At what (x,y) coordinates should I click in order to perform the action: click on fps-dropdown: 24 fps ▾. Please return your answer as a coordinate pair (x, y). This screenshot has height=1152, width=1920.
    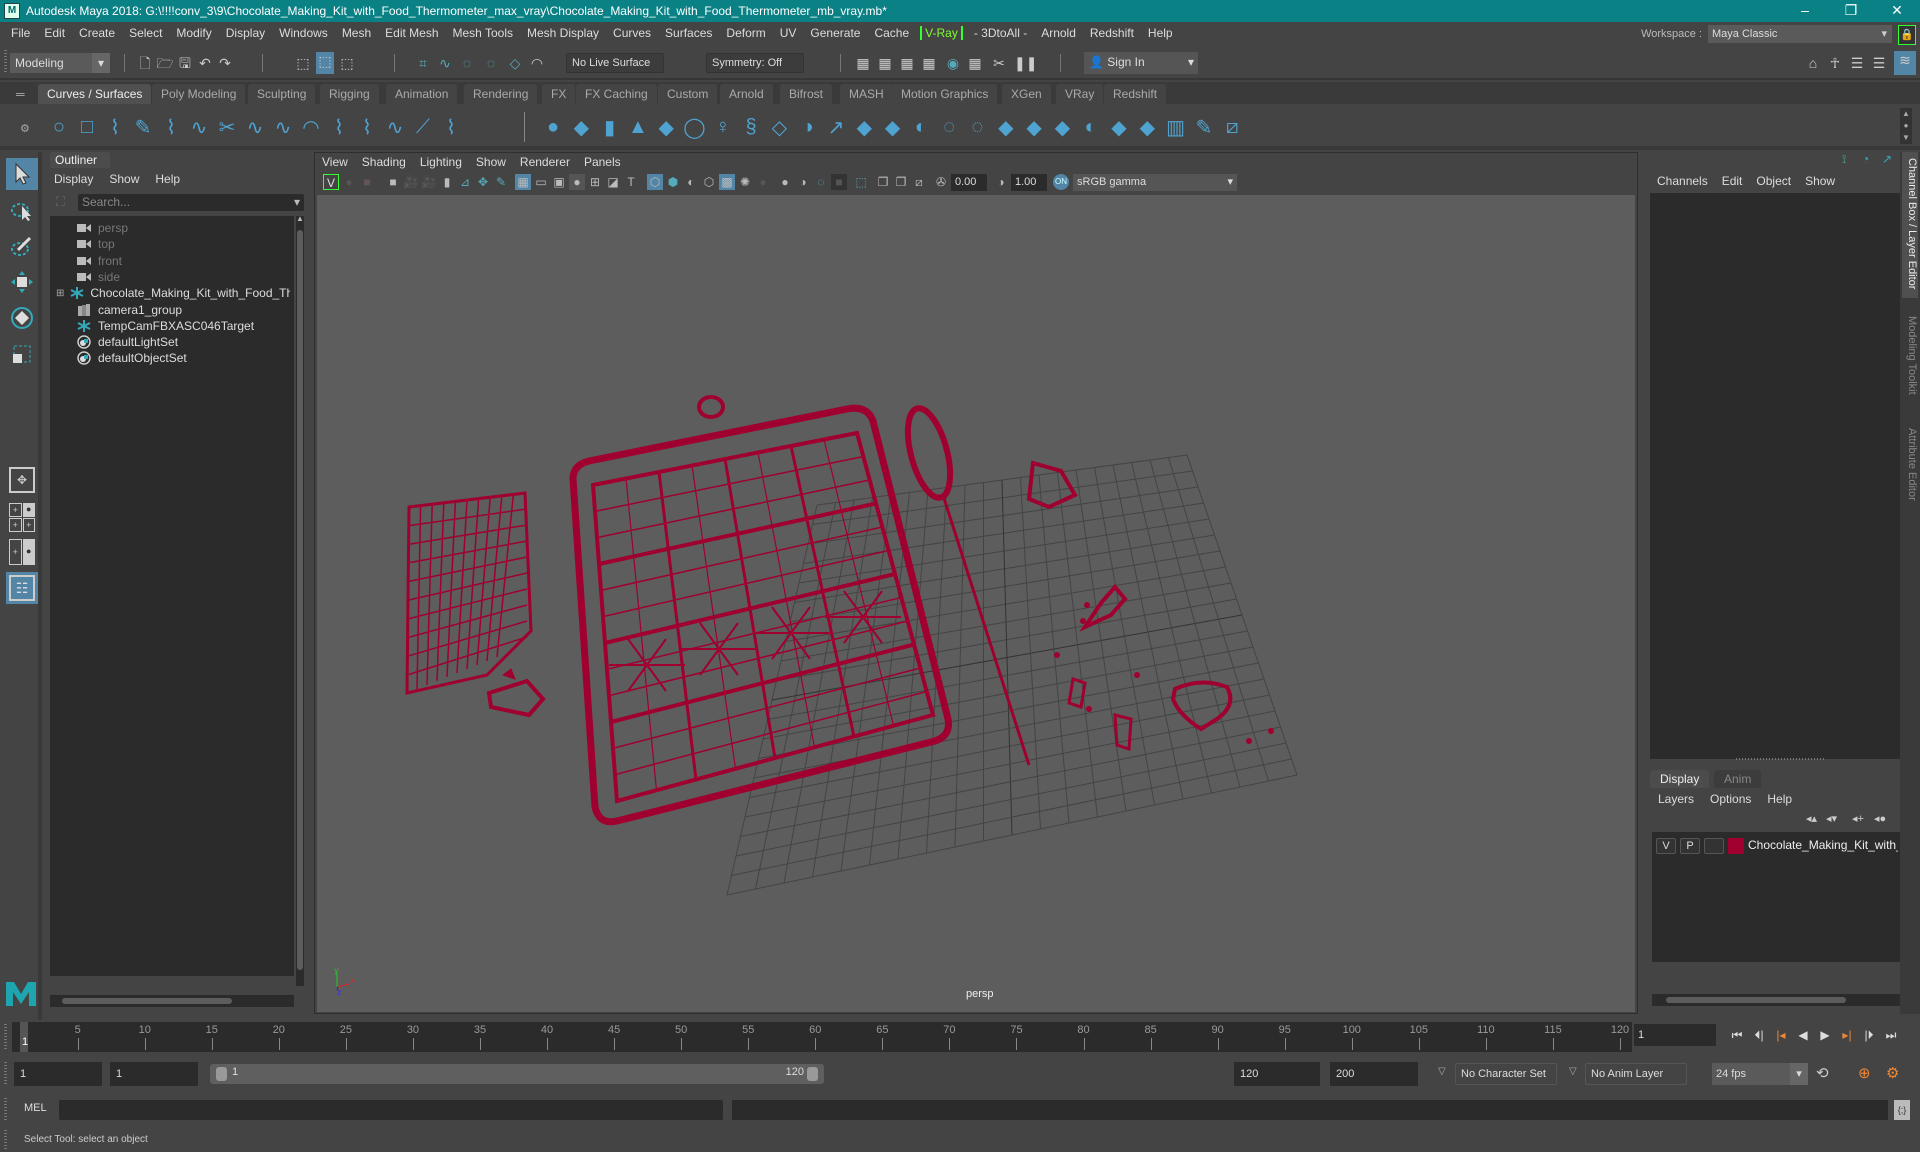
    Looking at the image, I should click on (1760, 1074).